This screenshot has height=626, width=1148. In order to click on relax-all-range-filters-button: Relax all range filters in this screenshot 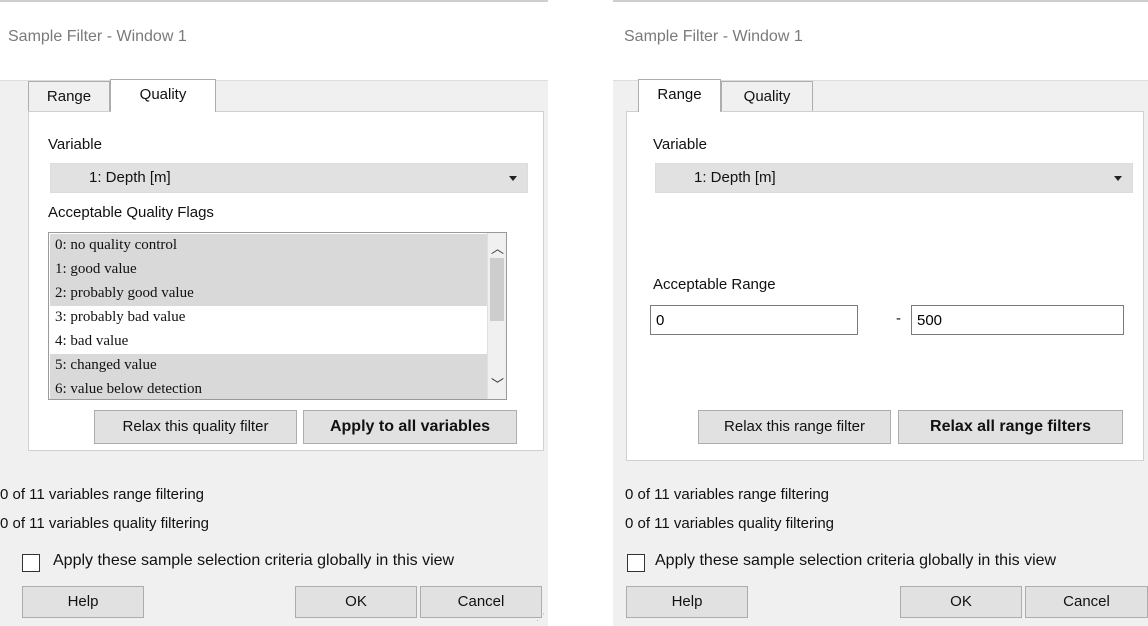, I will do `click(1010, 427)`.